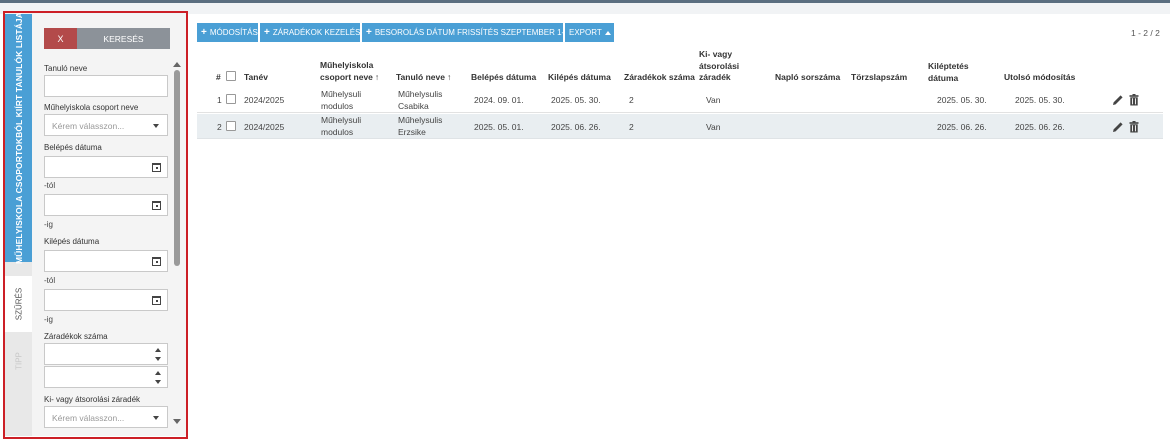 The image size is (1170, 441). Describe the element at coordinates (91, 107) in the screenshot. I see `group-label: Műhelyiskola csoport neve` at that location.